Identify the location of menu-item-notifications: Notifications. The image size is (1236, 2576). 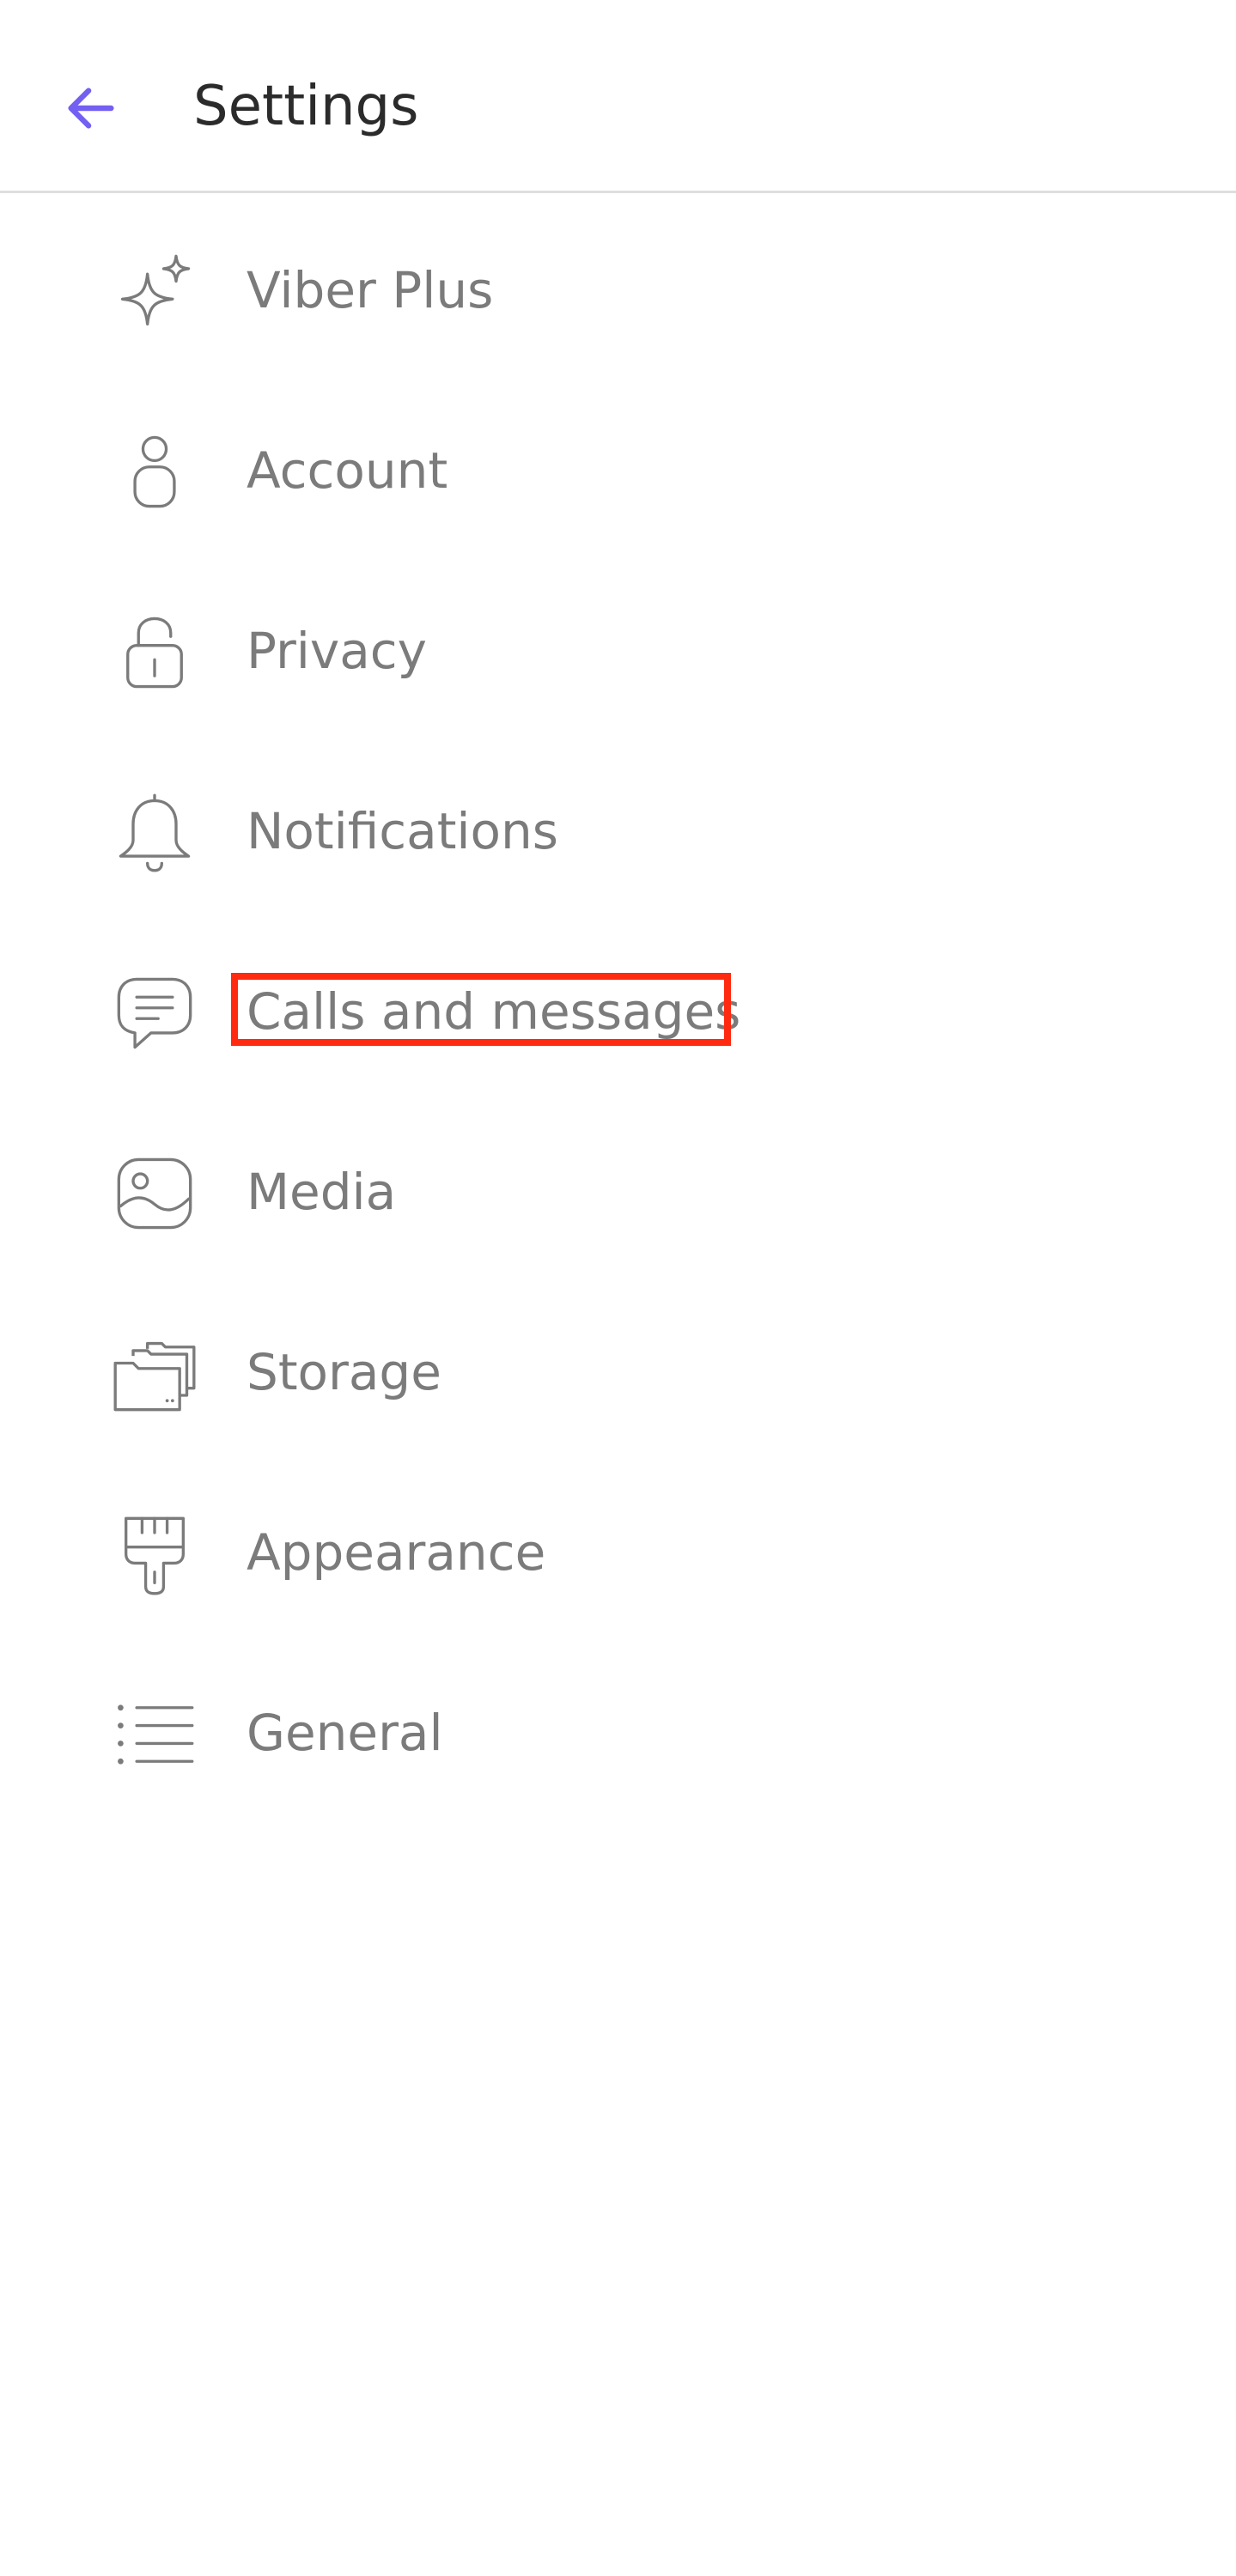
(618, 828).